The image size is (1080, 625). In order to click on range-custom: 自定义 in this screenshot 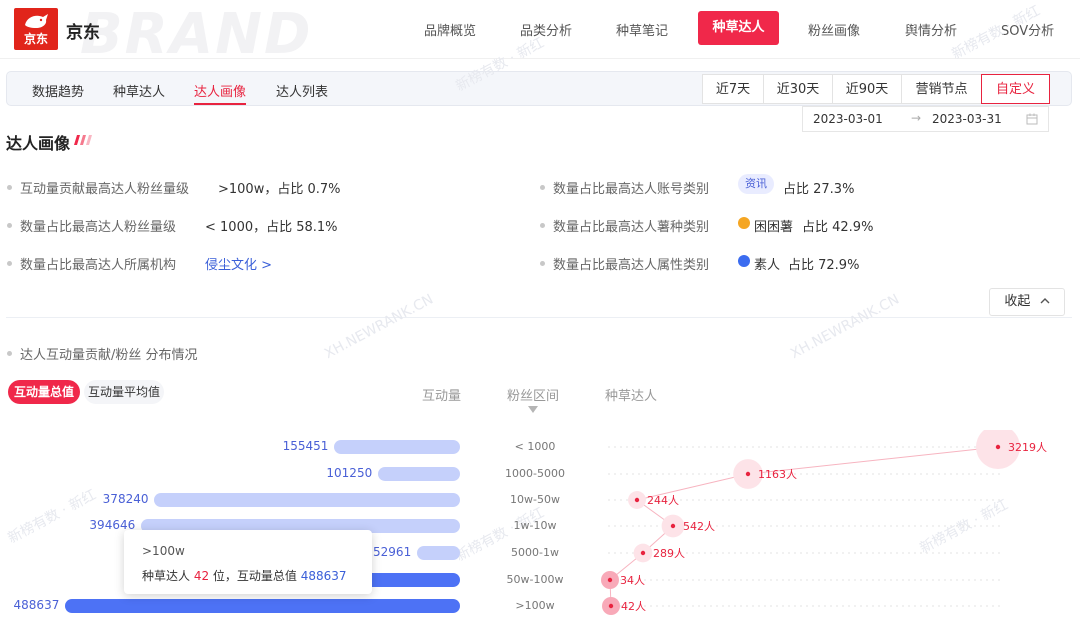, I will do `click(1015, 89)`.